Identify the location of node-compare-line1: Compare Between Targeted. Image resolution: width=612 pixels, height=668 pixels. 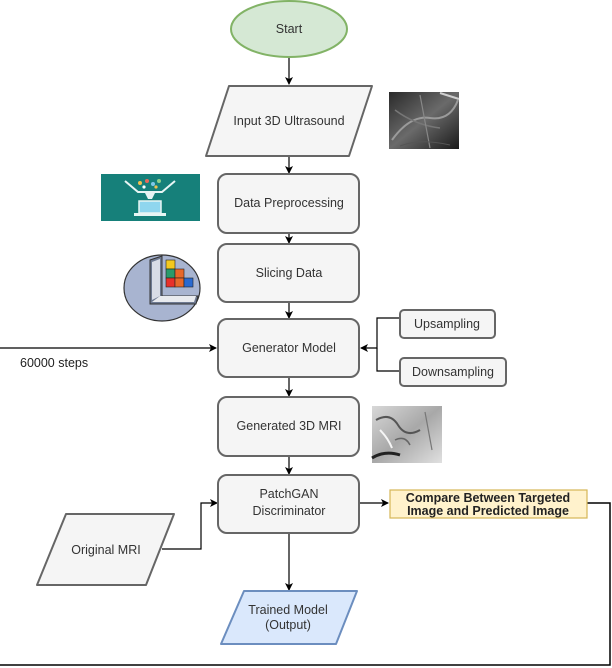
(488, 498).